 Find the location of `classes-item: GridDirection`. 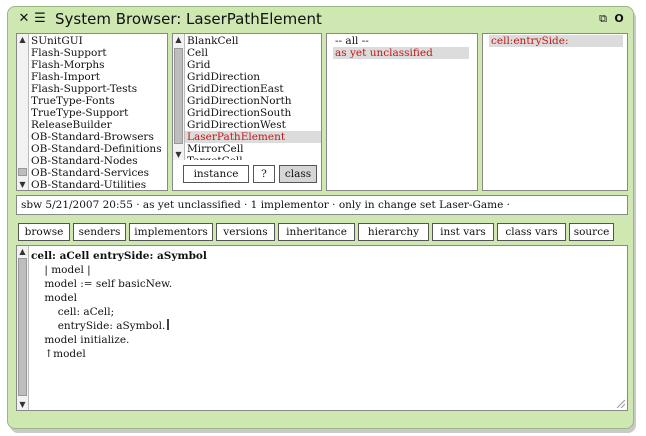

classes-item: GridDirection is located at coordinates (253, 77).